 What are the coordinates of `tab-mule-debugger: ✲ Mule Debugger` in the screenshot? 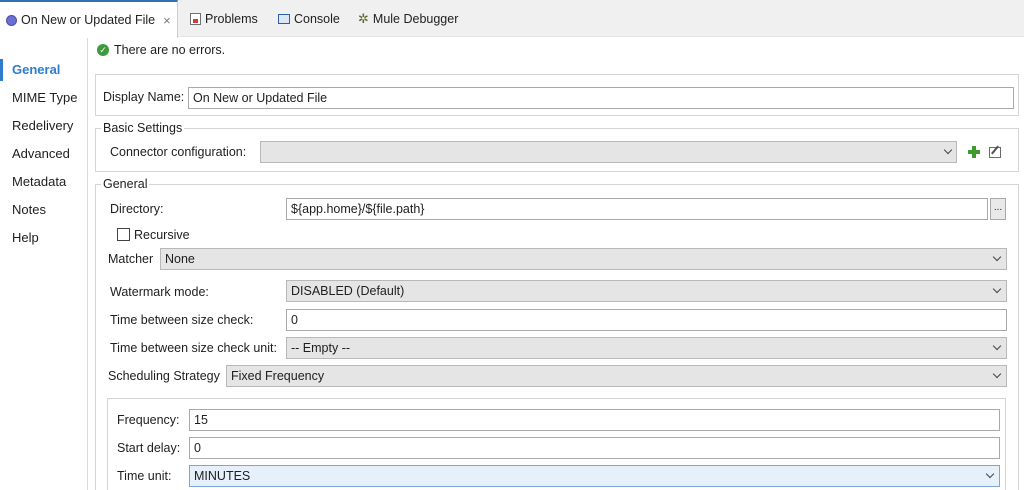 It's located at (408, 18).